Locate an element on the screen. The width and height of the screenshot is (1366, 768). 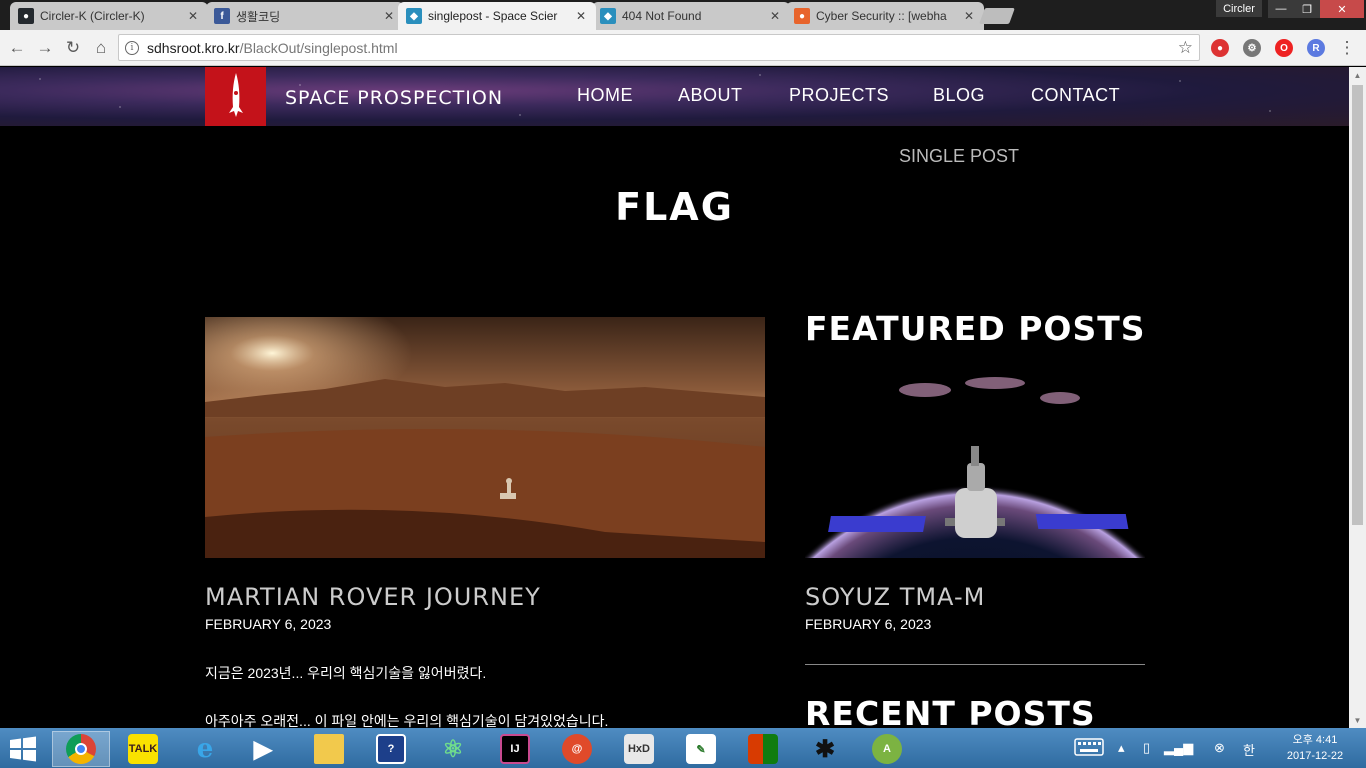
post-date: FEBRUARY 6, 2023 is located at coordinates (268, 624).